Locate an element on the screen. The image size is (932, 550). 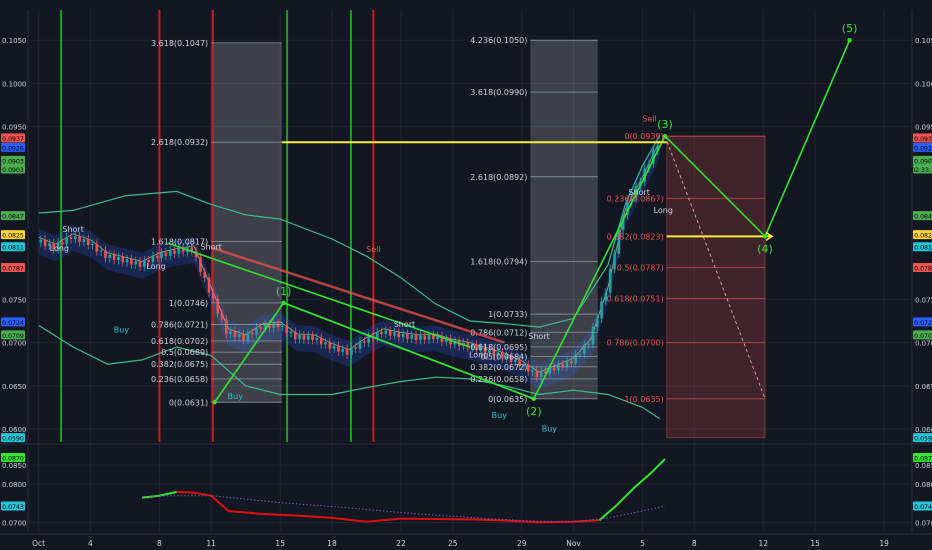
wave-label: (3) is located at coordinates (665, 124).